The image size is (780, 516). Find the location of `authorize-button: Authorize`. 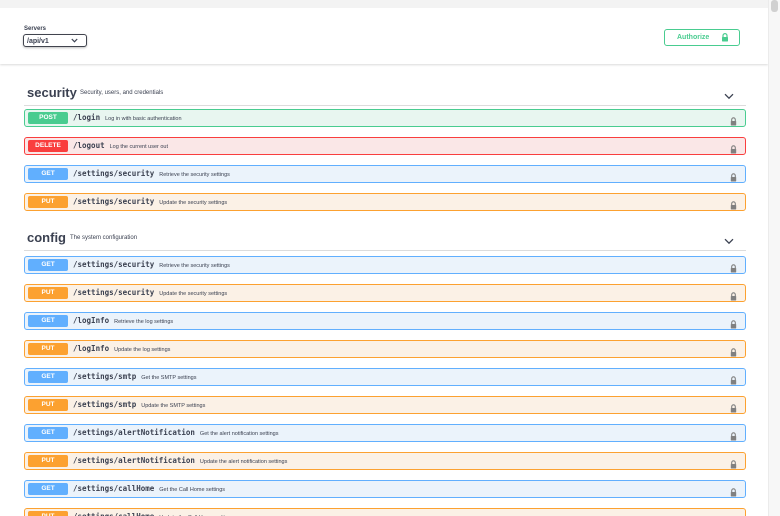

authorize-button: Authorize is located at coordinates (702, 37).